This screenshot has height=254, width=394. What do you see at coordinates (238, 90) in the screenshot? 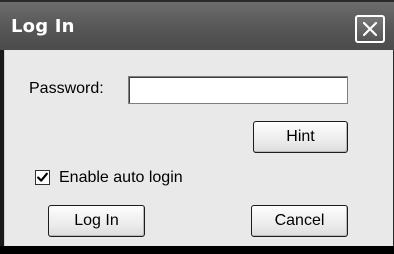
I see `password-input` at bounding box center [238, 90].